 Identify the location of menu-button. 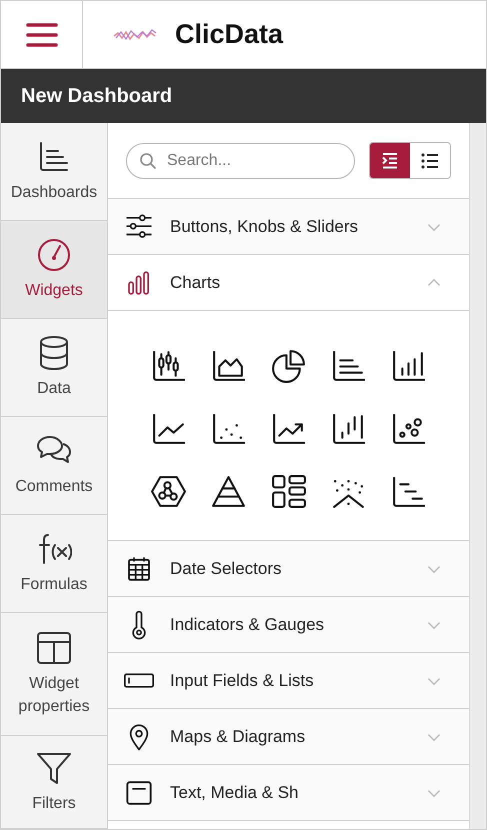
(41, 34).